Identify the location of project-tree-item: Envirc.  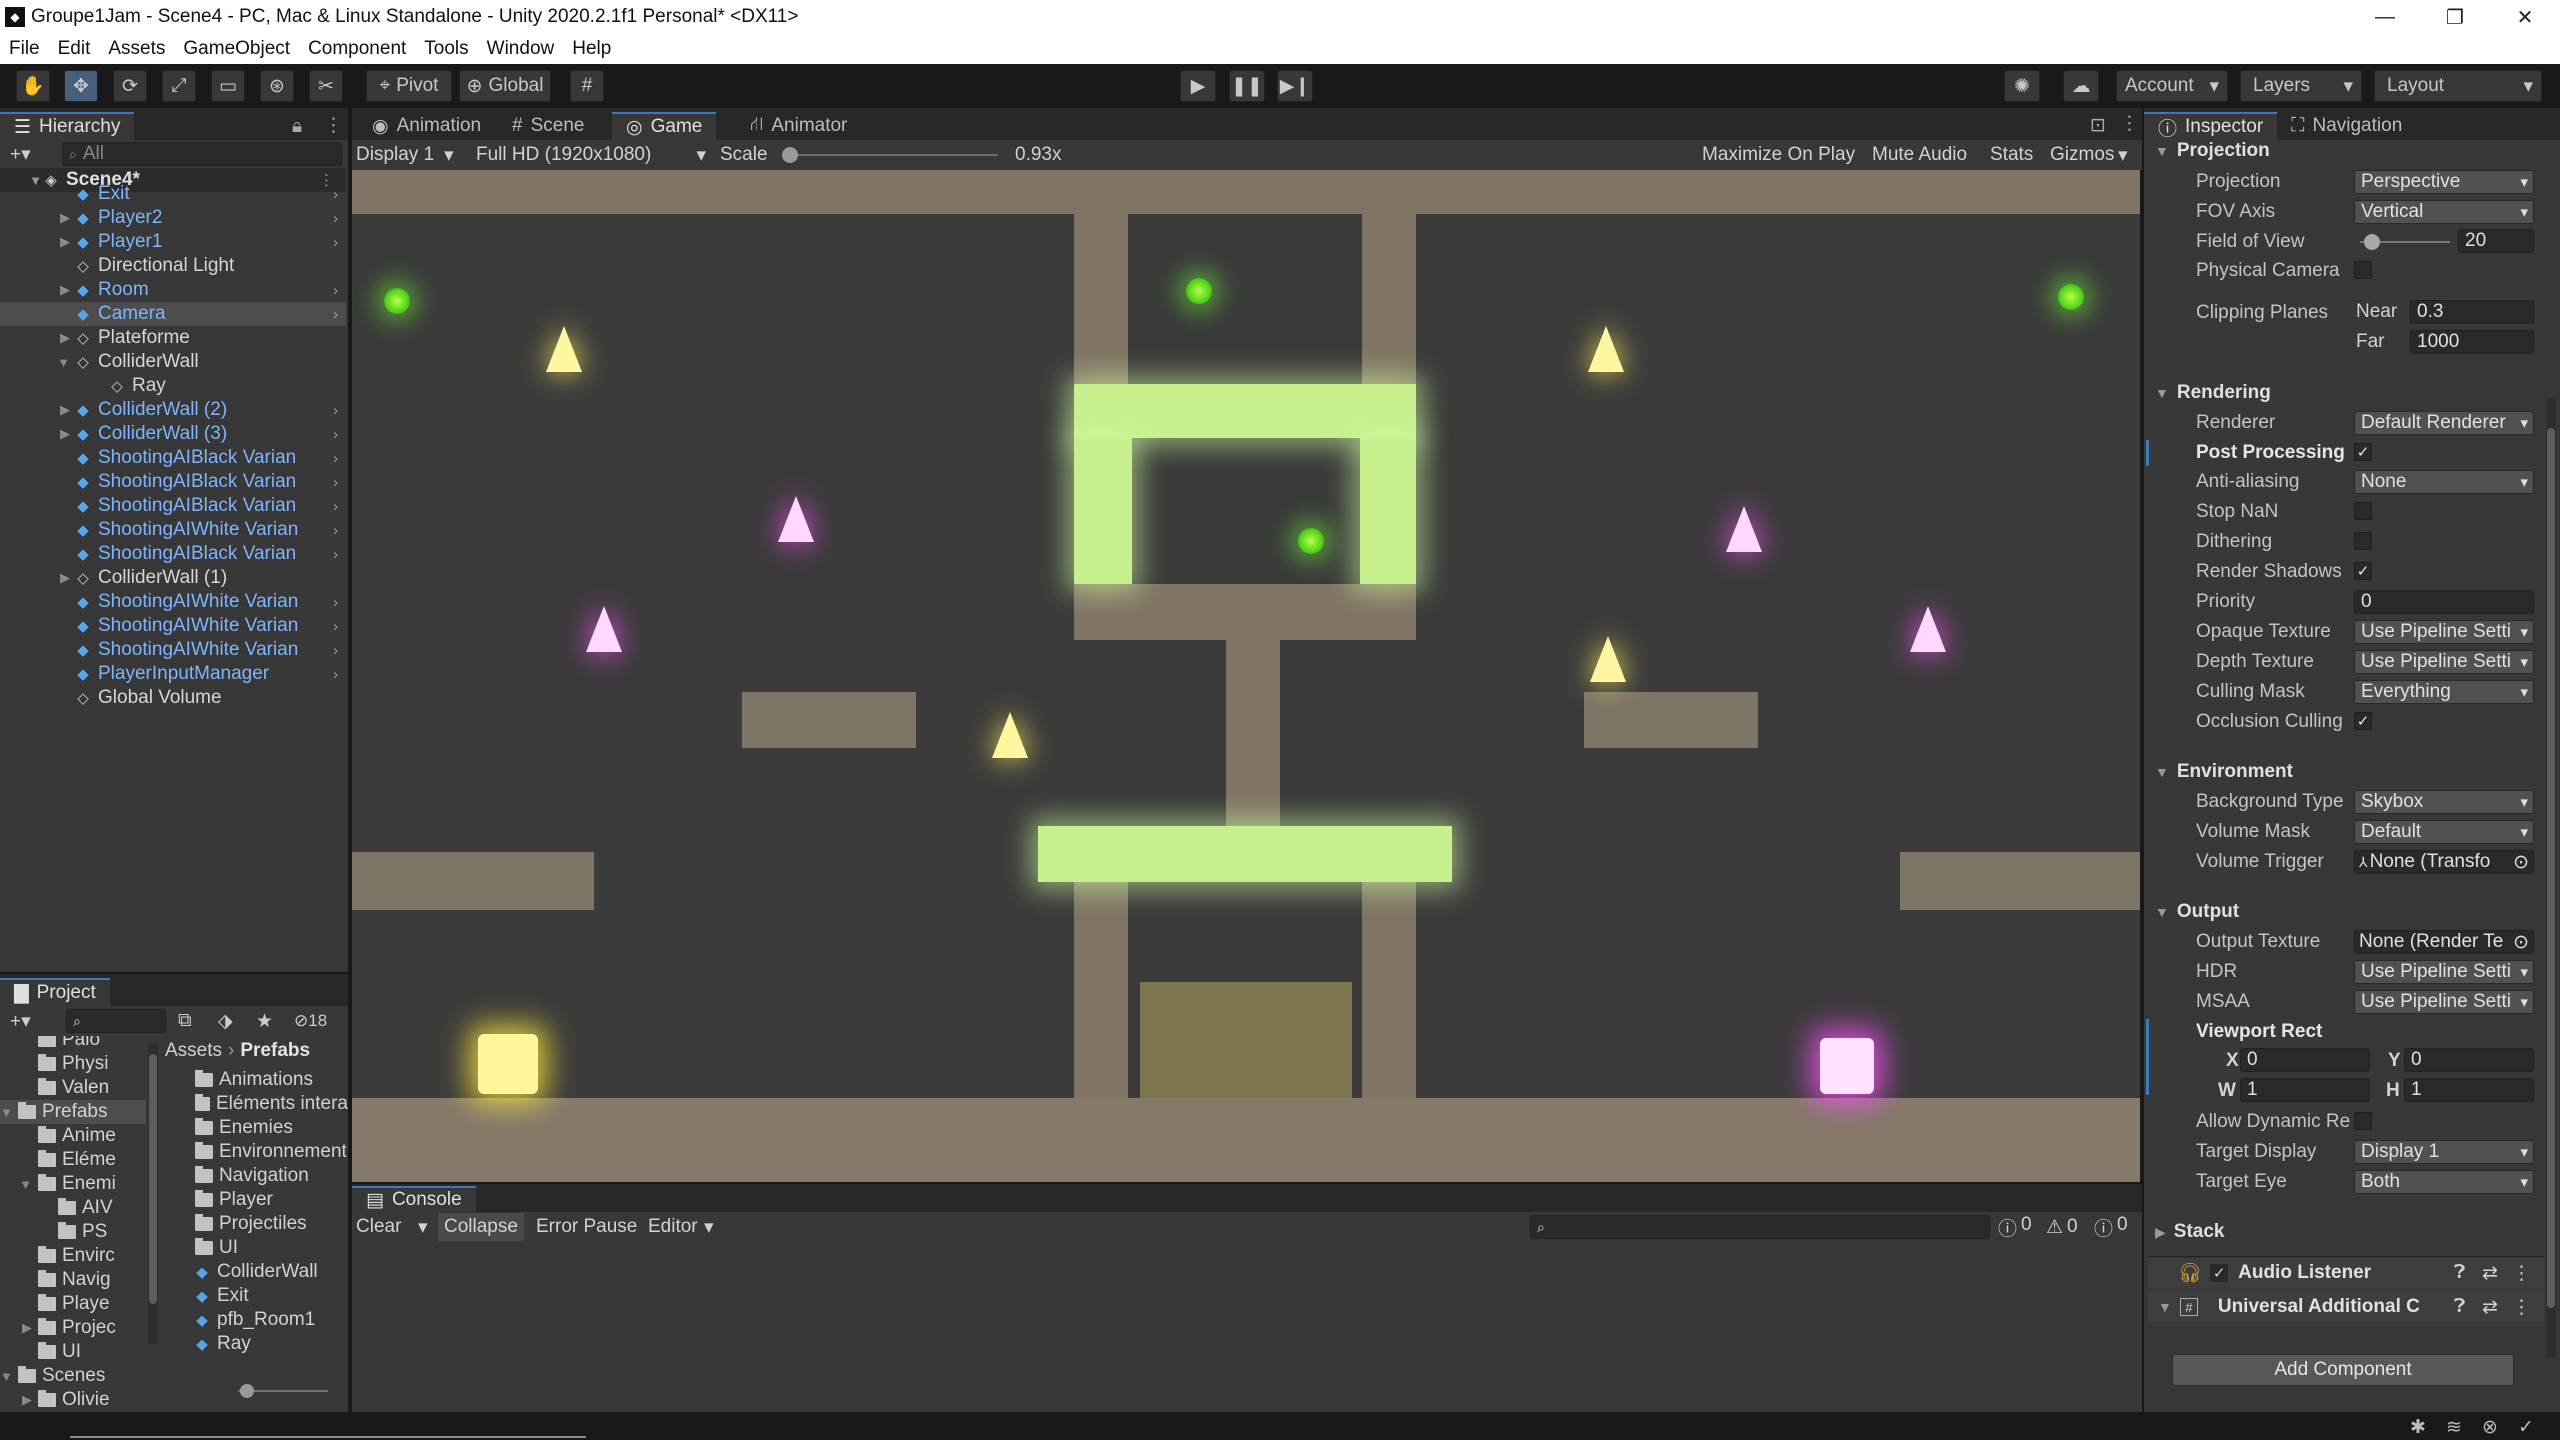
(73, 1256).